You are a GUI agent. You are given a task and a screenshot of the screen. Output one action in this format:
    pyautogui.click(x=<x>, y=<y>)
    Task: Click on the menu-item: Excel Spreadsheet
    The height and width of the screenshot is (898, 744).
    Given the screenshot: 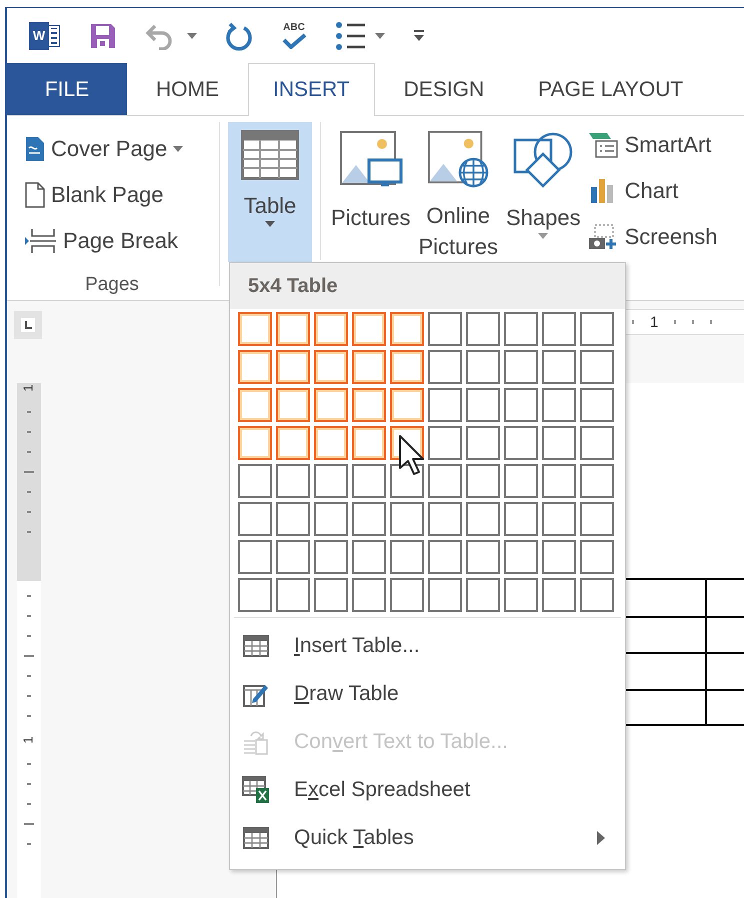 What is the action you would take?
    pyautogui.click(x=427, y=790)
    